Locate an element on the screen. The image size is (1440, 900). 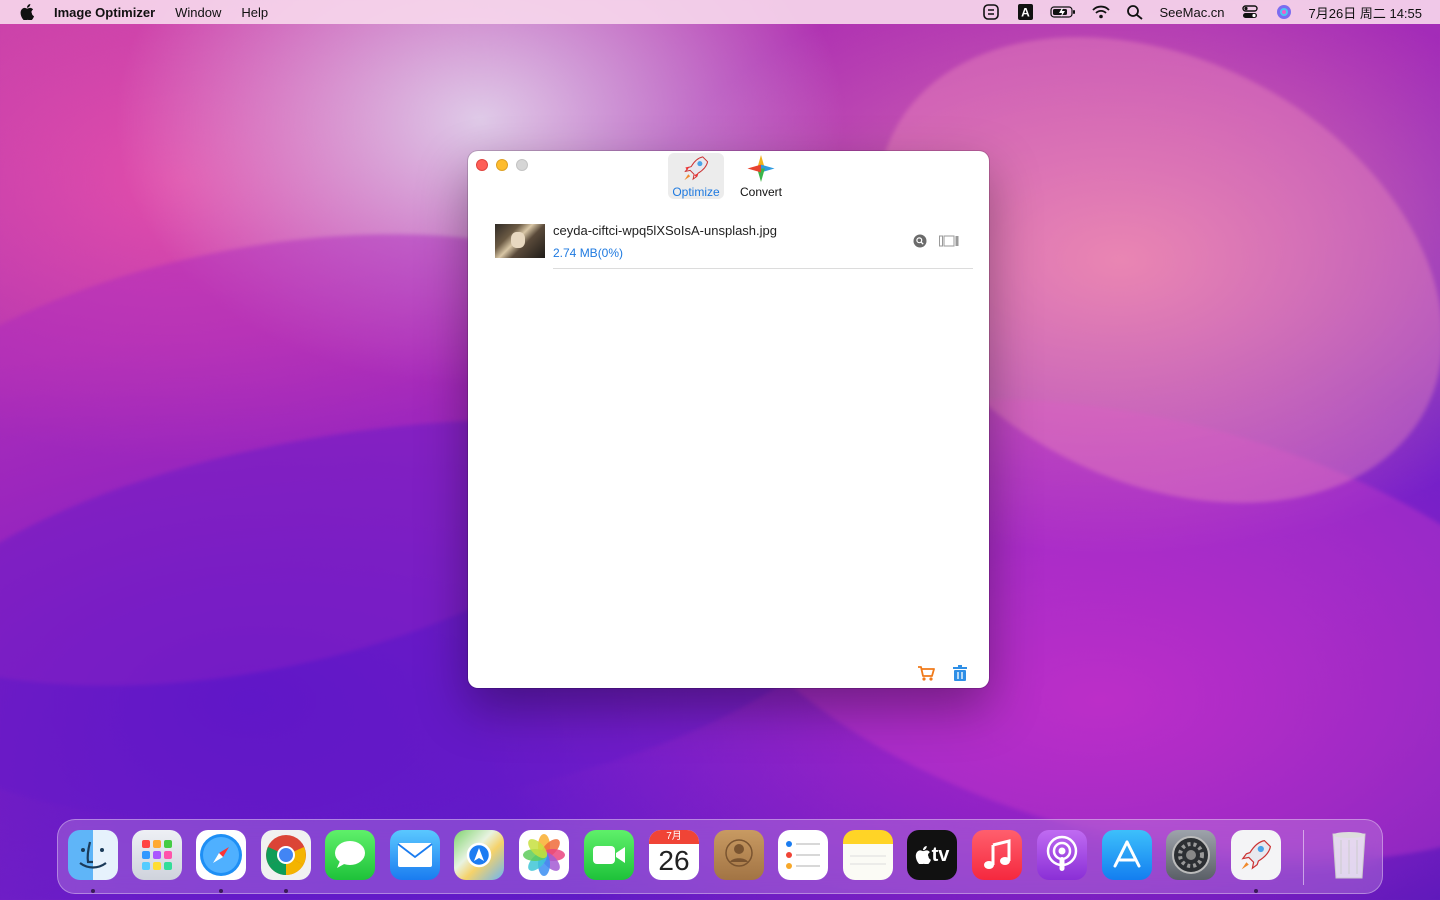
row-divider is located at coordinates (763, 268).